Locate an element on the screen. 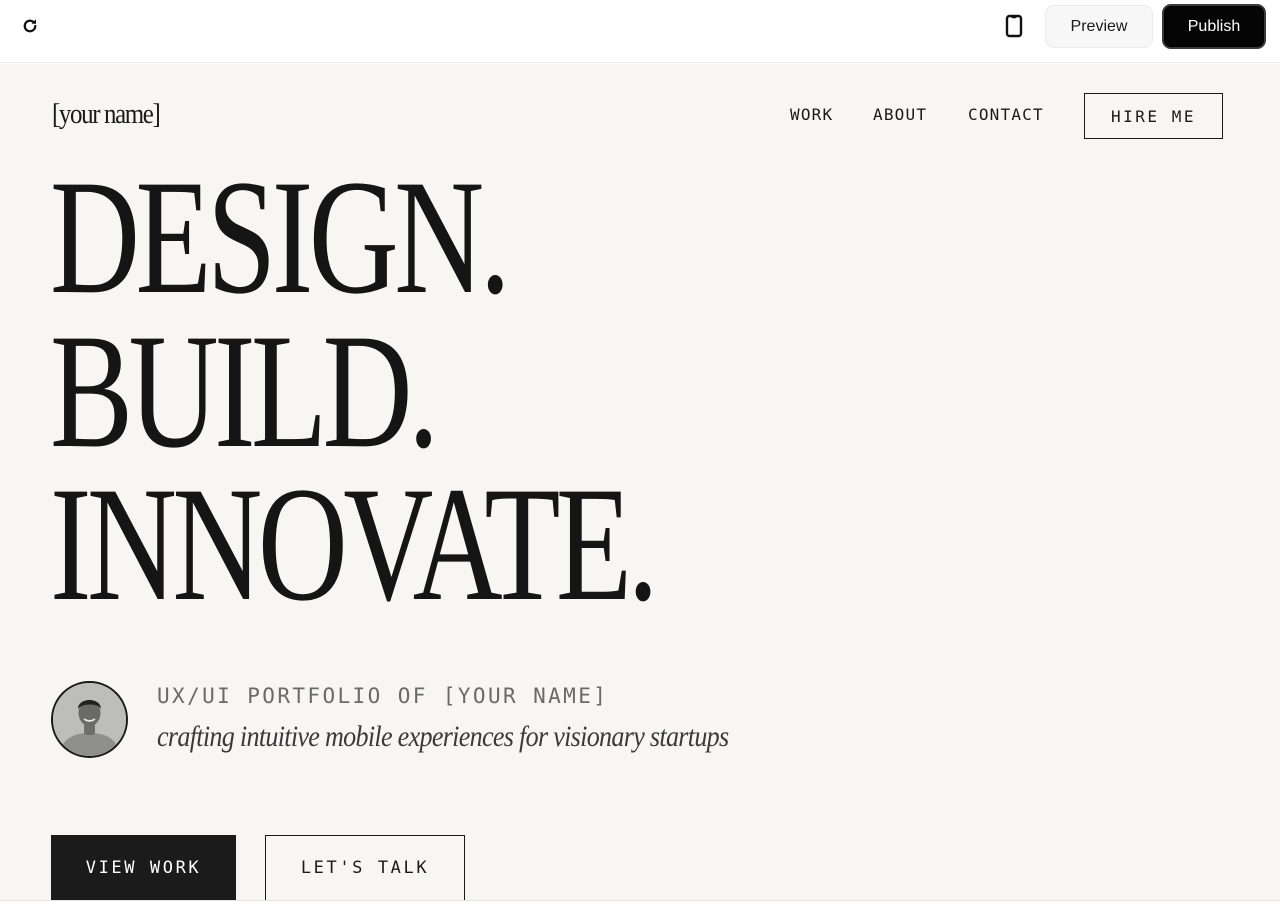 This screenshot has width=1280, height=905. preview-button: Preview is located at coordinates (1099, 26).